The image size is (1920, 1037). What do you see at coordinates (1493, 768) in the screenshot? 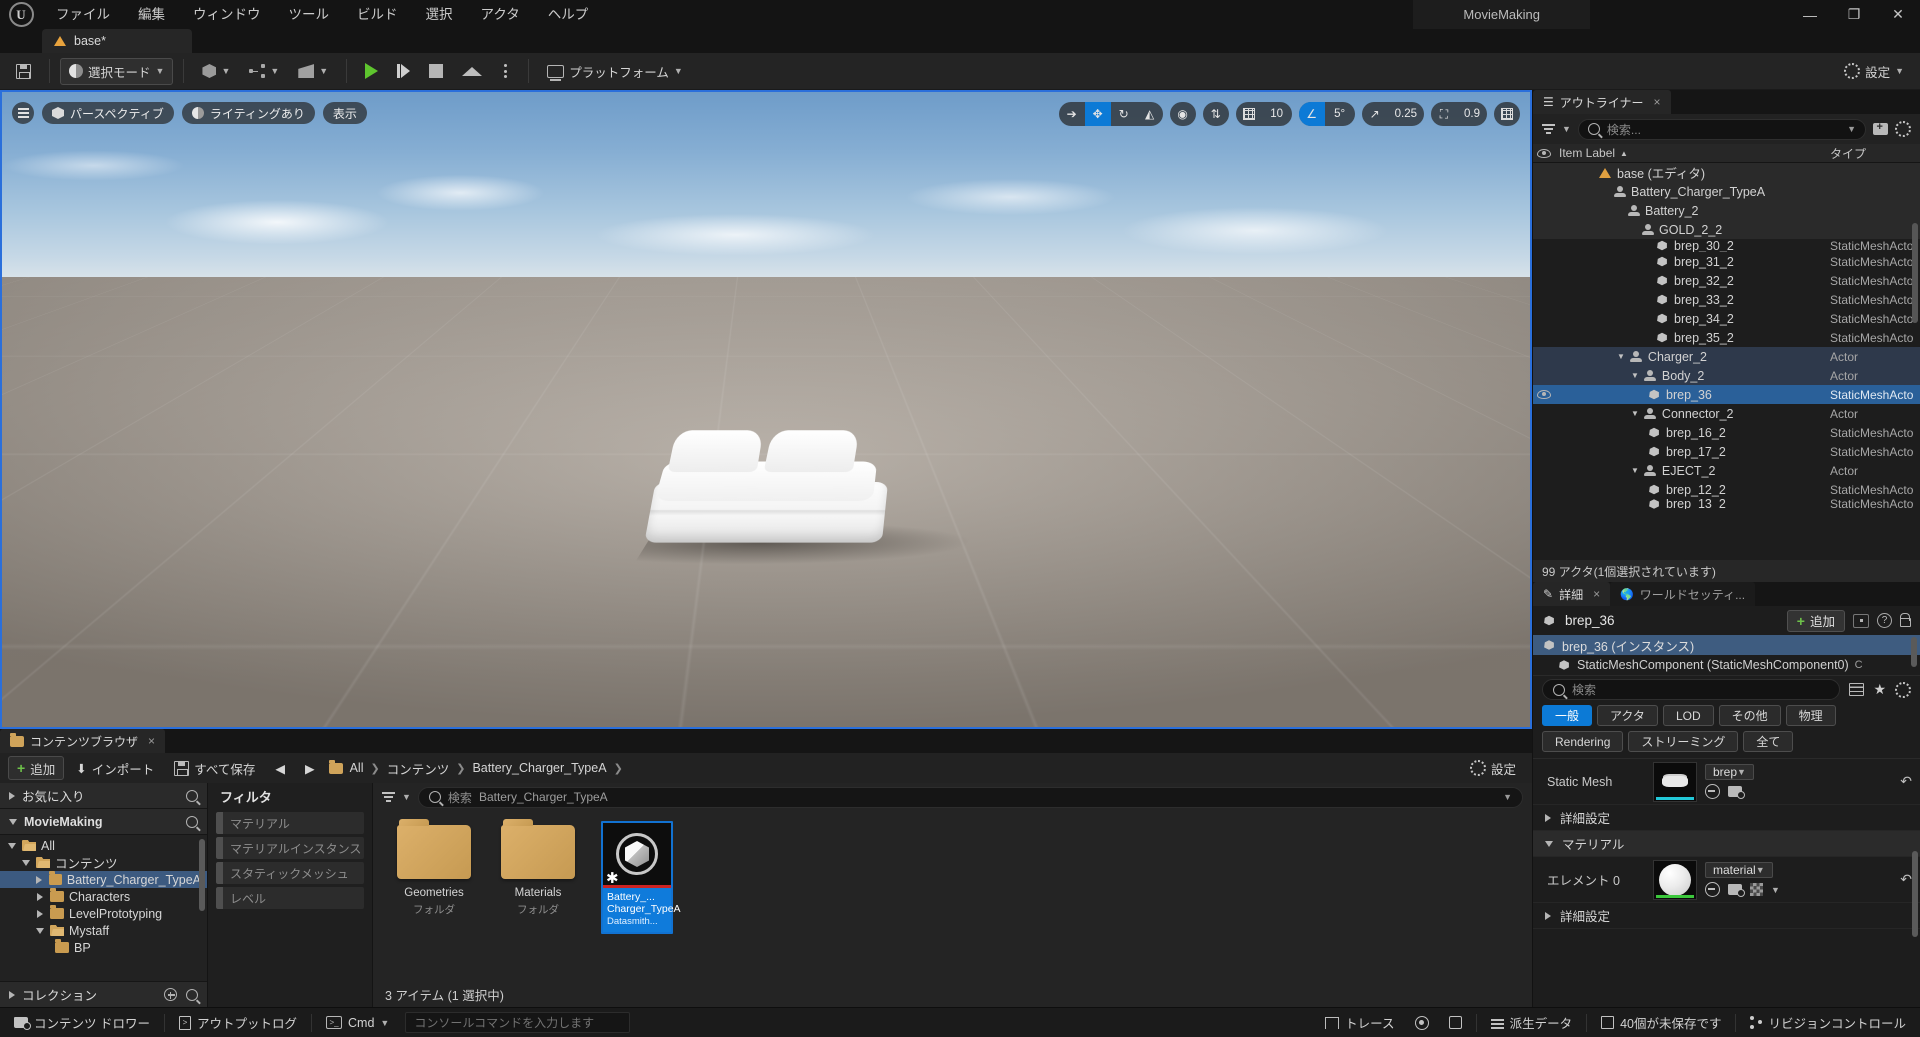
I see `cb-settings-button: 設定` at bounding box center [1493, 768].